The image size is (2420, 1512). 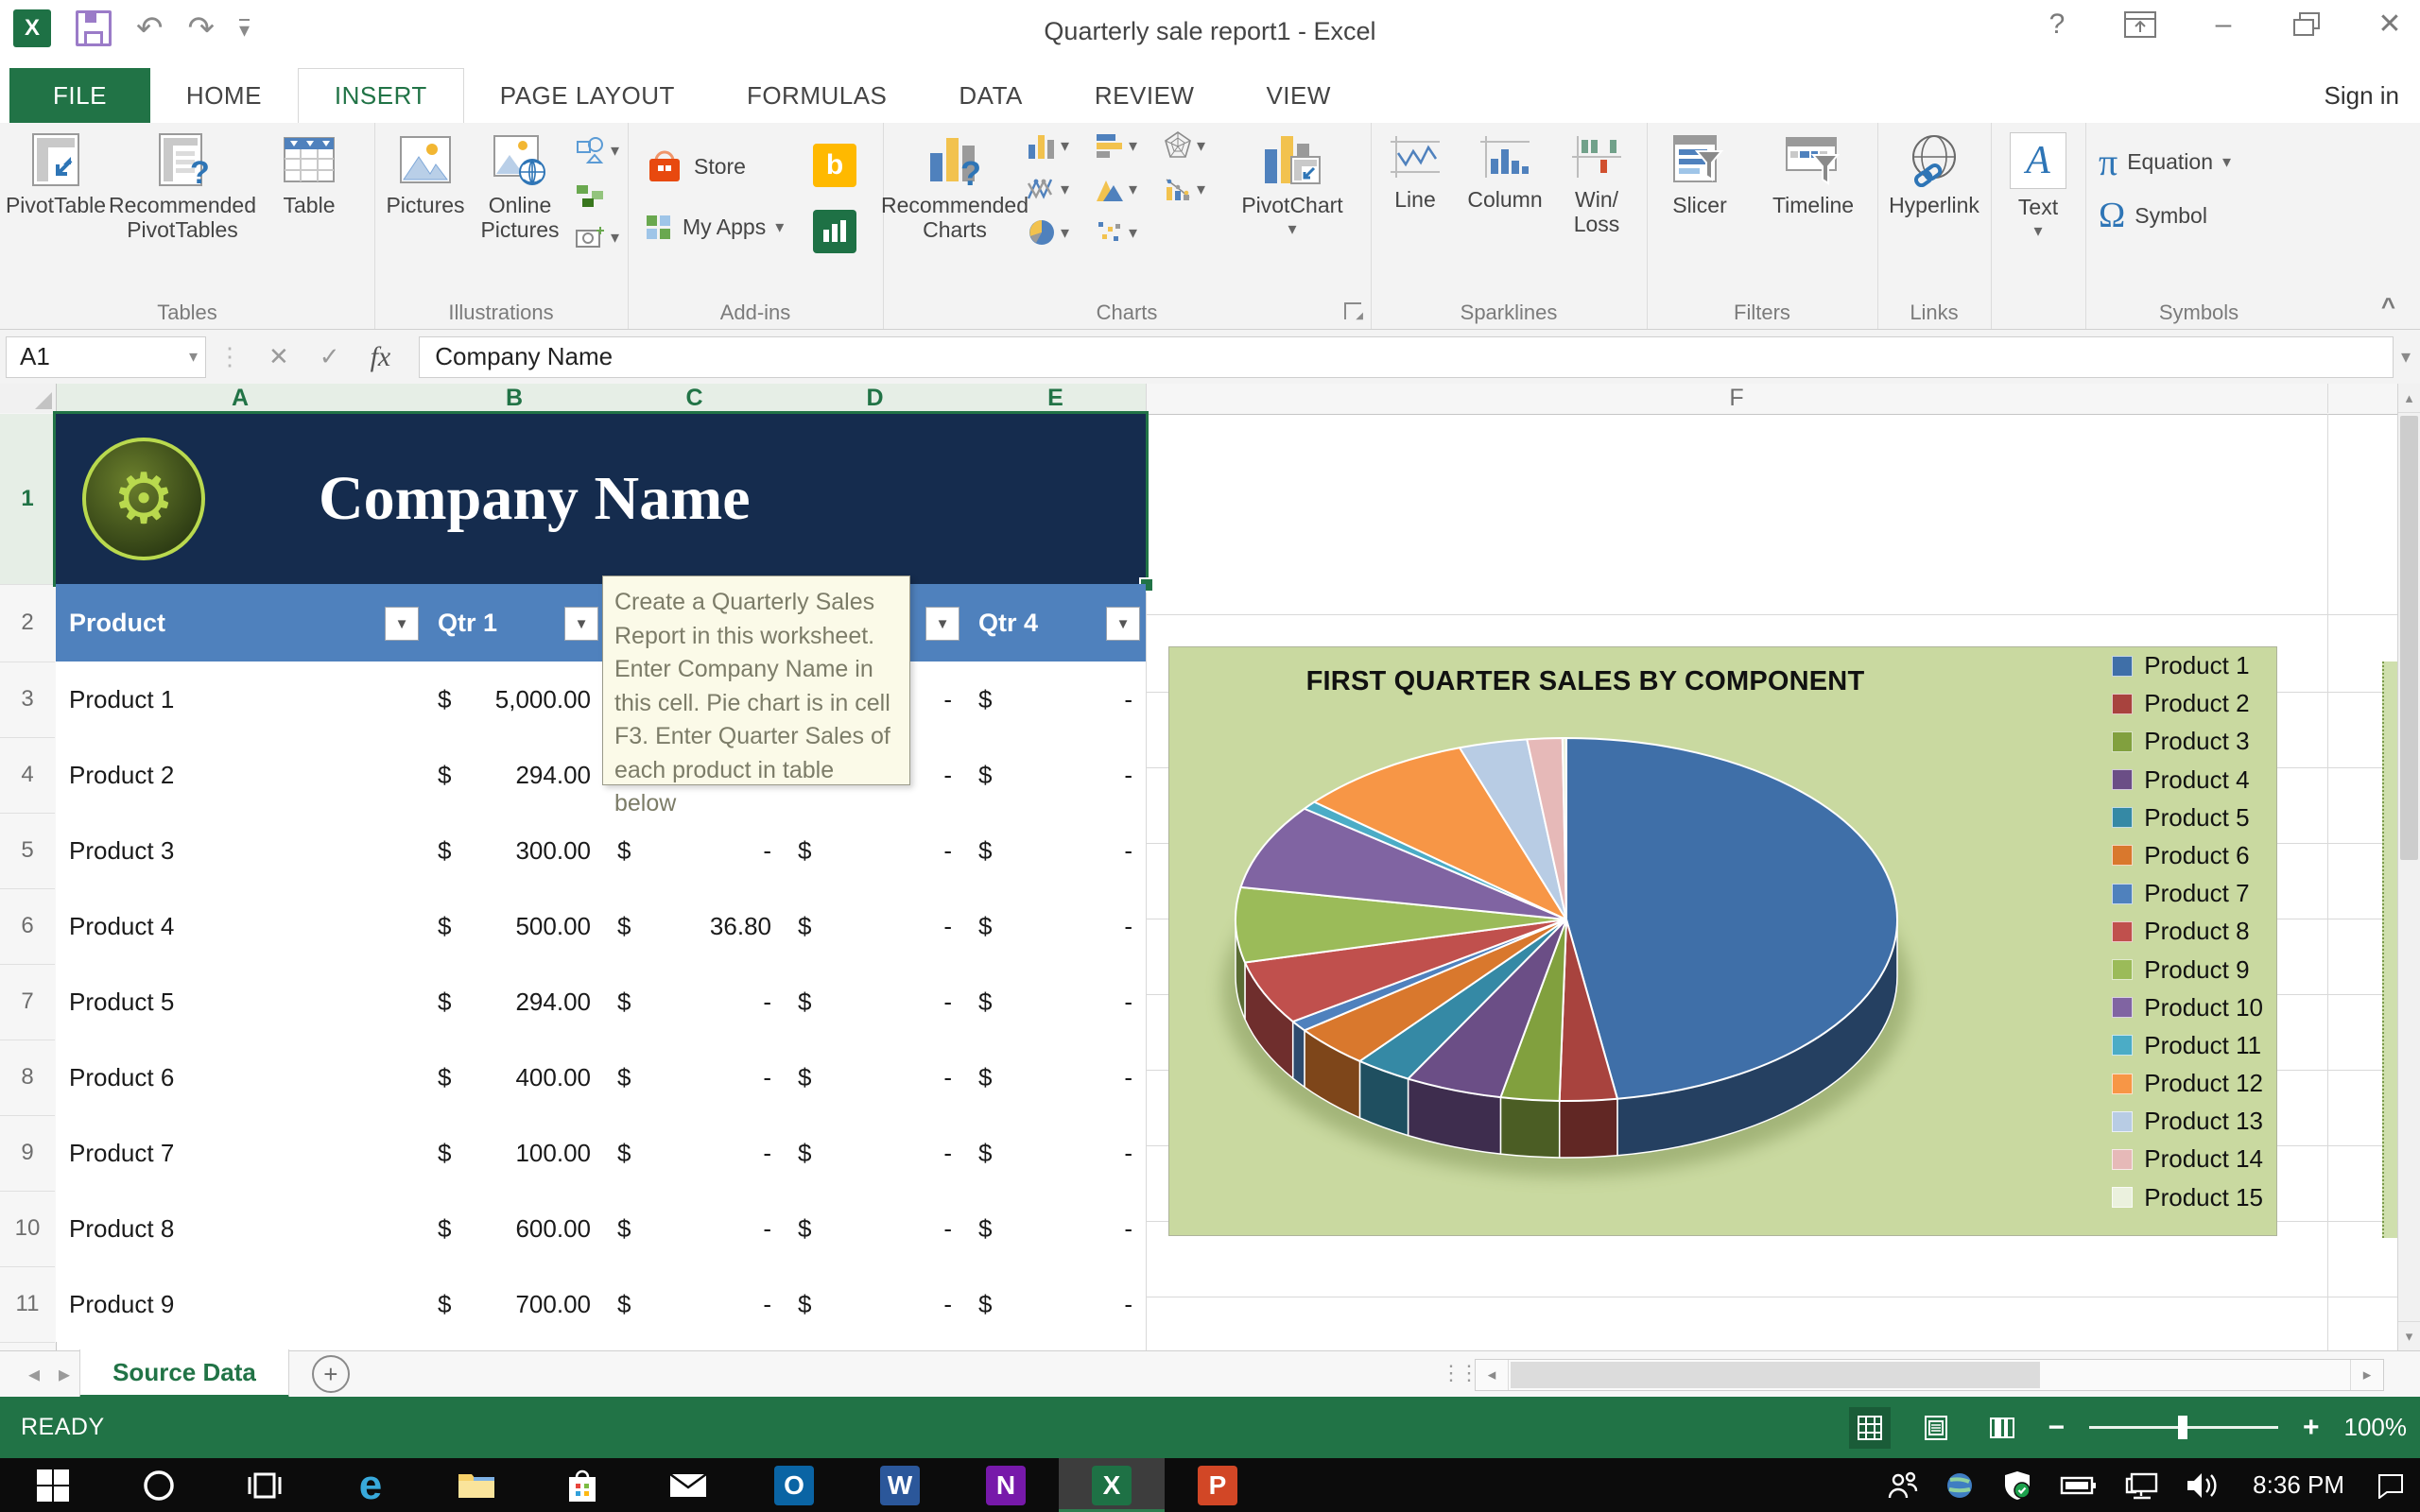 I want to click on company-banner-cell: ⚙ Company Name, so click(x=601, y=499).